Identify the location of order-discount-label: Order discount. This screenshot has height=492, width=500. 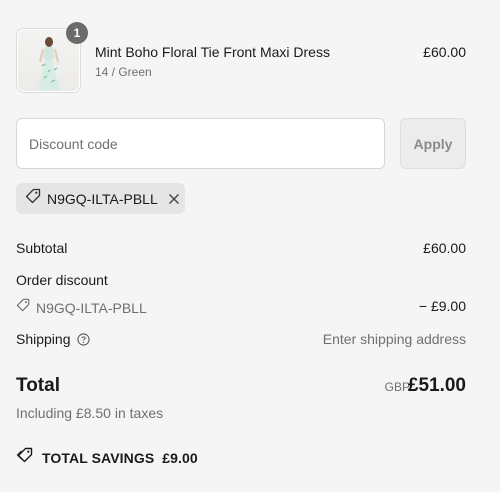
(62, 280).